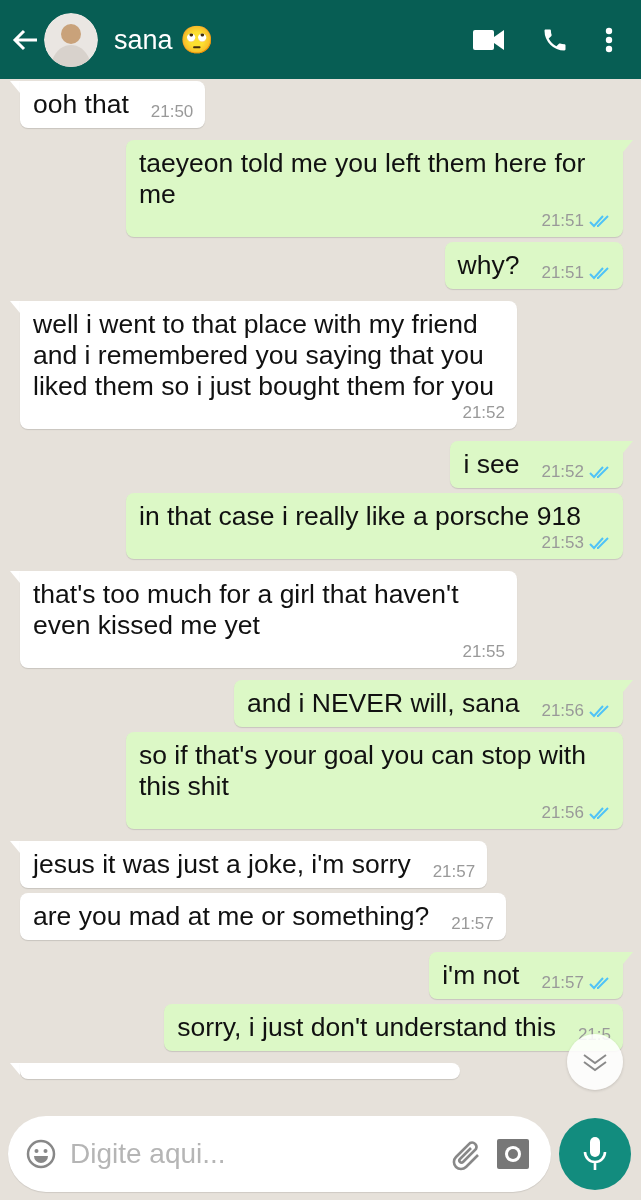 Image resolution: width=641 pixels, height=1200 pixels. Describe the element at coordinates (81, 104) in the screenshot. I see `message-text: ooh that` at that location.